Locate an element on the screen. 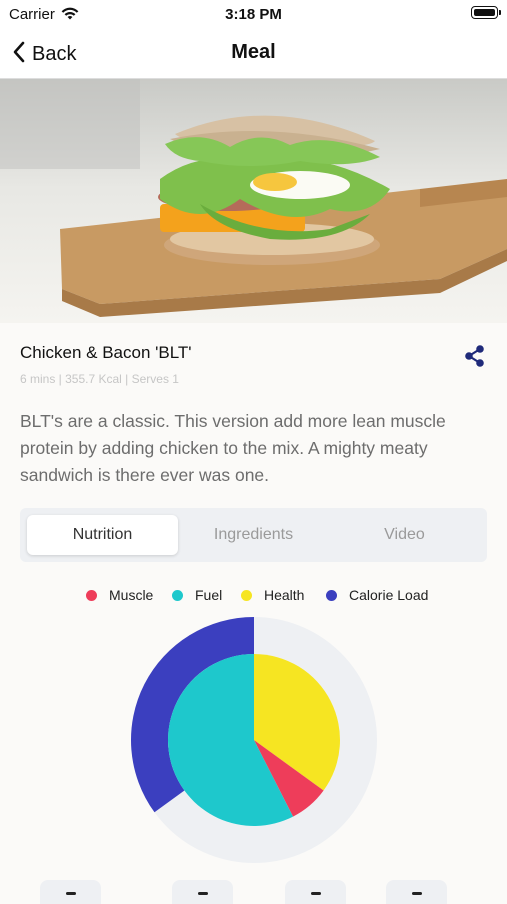 The width and height of the screenshot is (507, 904). nutrition-chart-svg is located at coordinates (253, 740).